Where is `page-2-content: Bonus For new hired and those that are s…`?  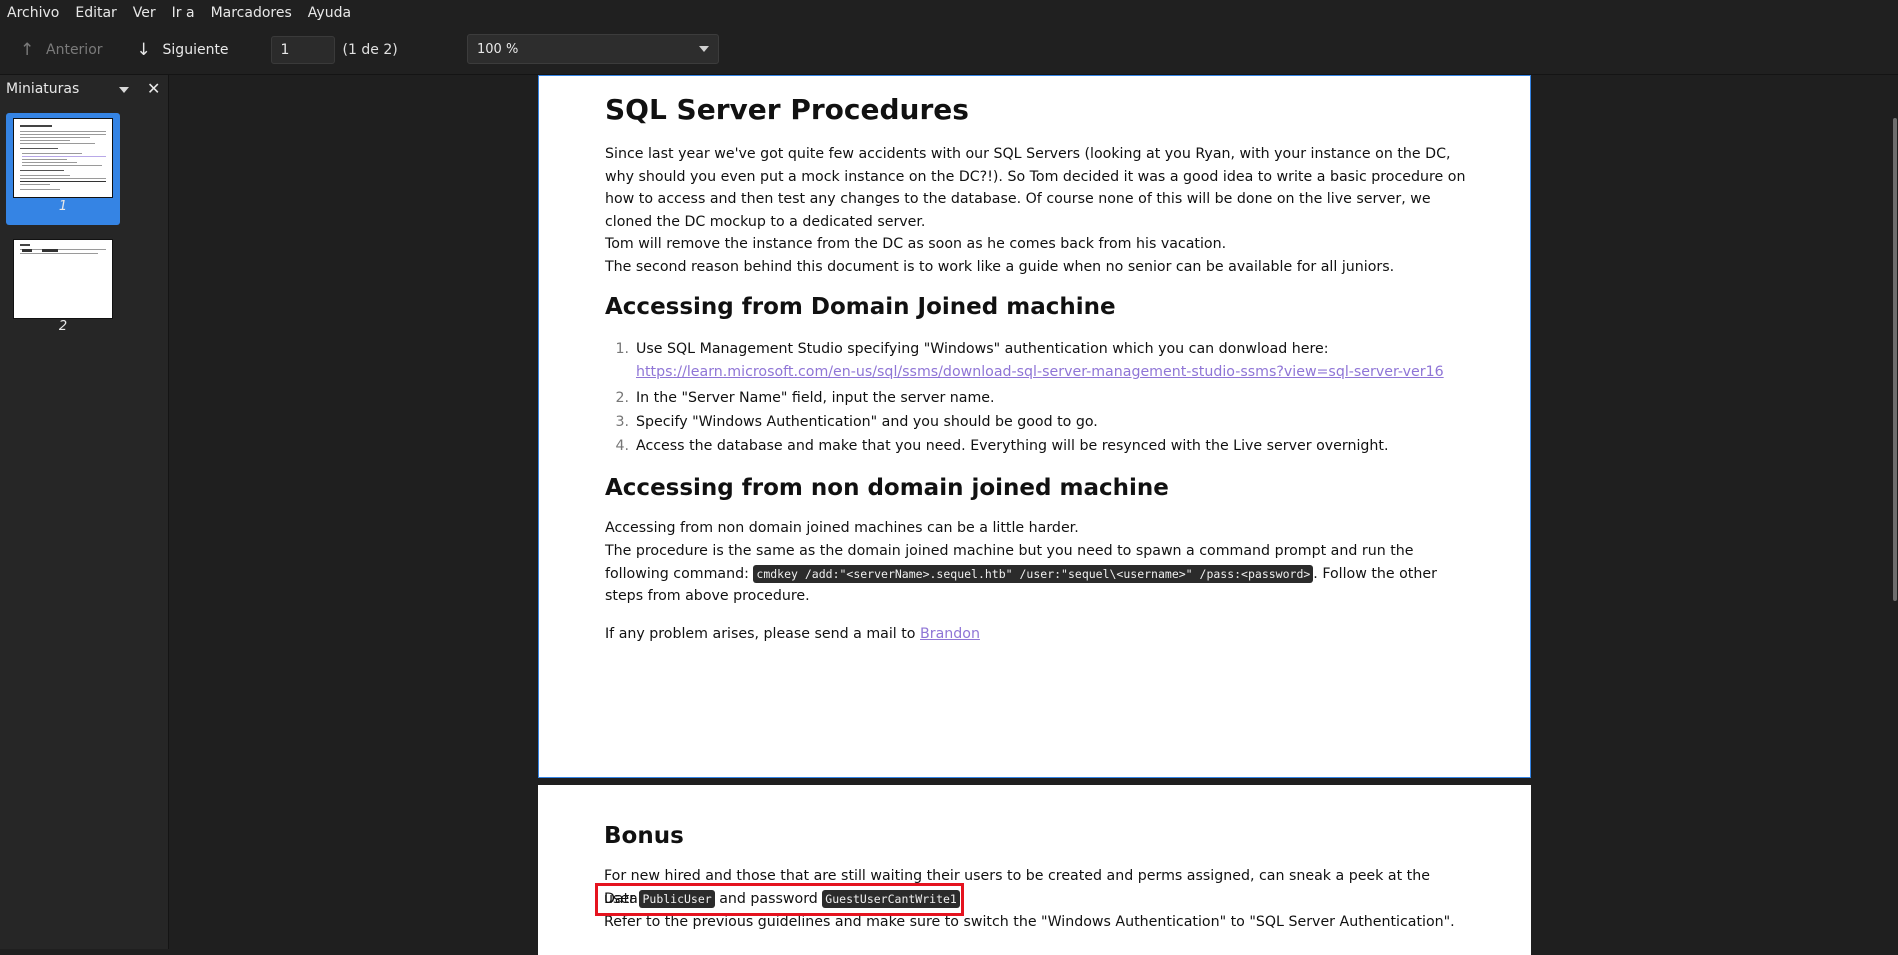
page-2-content: Bonus For new hired and those that are s… is located at coordinates (1039, 870).